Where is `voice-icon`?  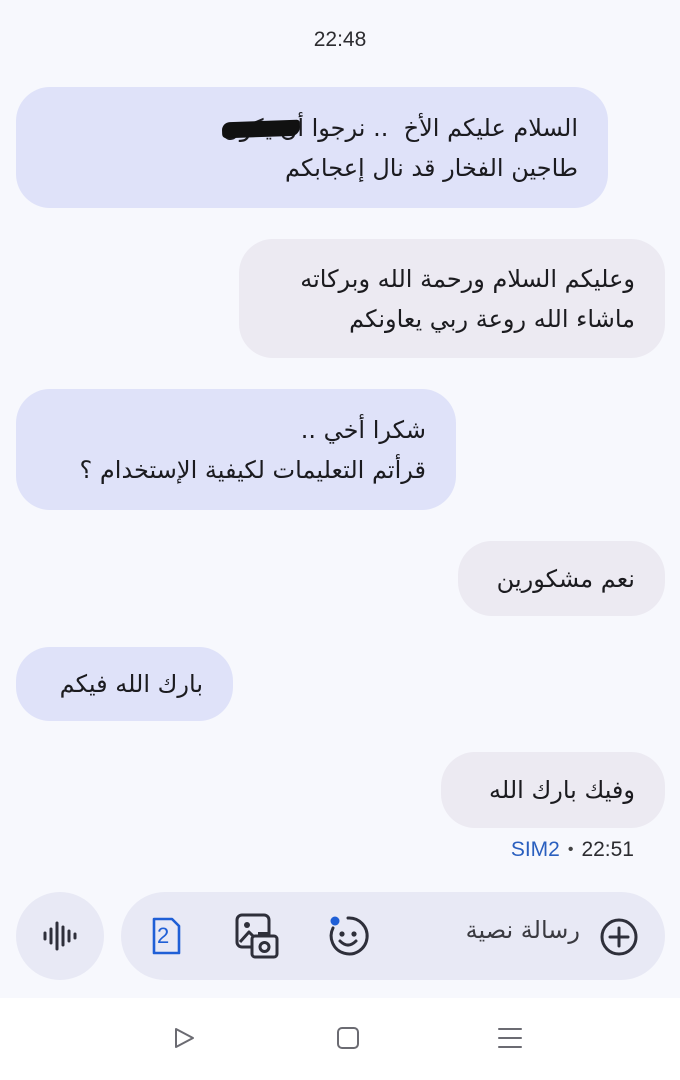
voice-icon is located at coordinates (60, 936).